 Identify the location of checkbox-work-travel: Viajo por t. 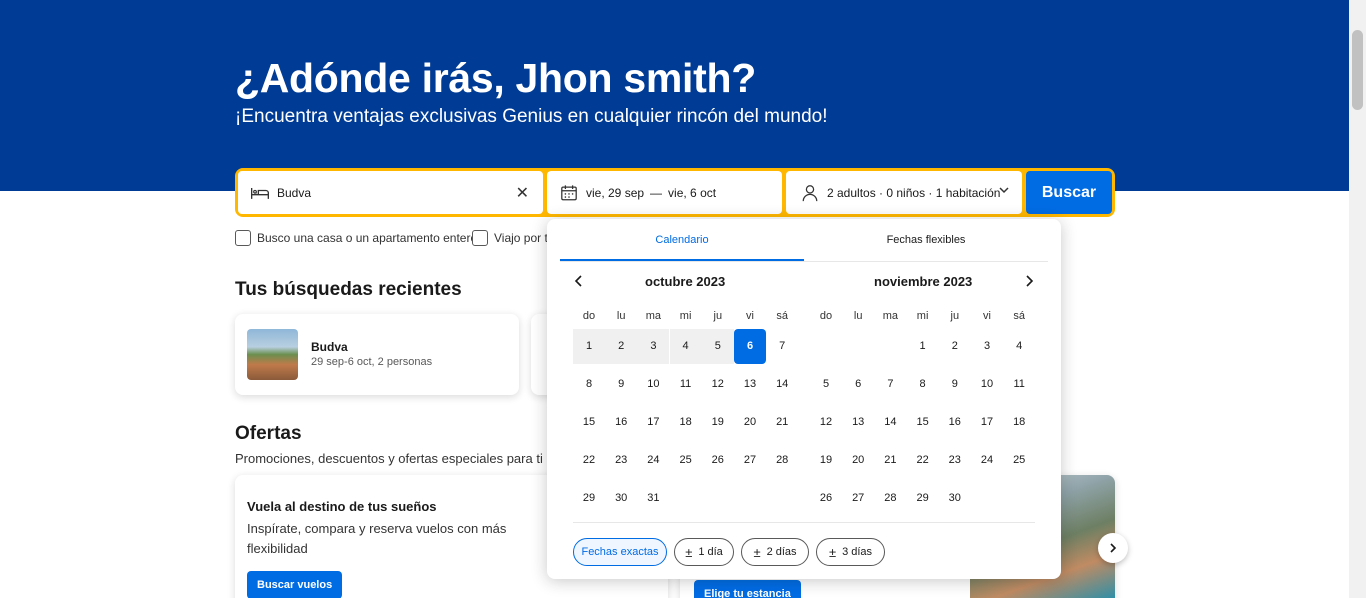
(510, 238).